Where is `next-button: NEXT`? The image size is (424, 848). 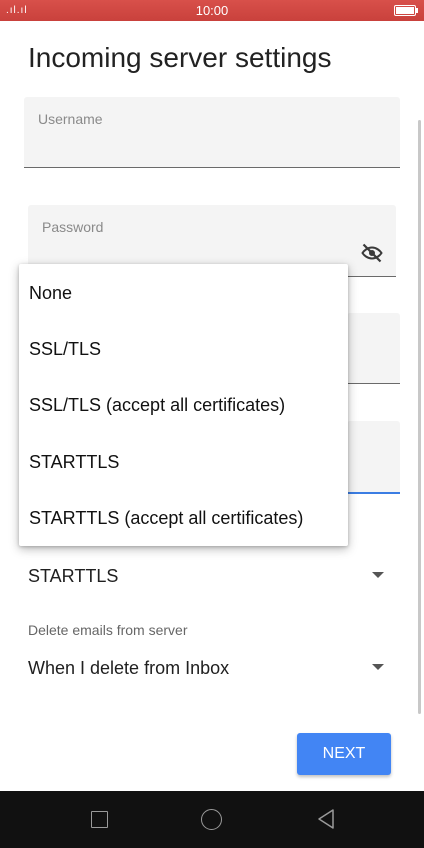 next-button: NEXT is located at coordinates (344, 754).